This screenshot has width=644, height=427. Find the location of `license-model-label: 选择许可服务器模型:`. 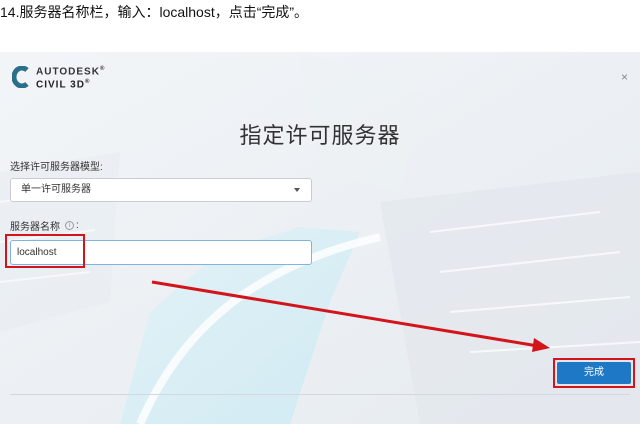

license-model-label: 选择许可服务器模型: is located at coordinates (56, 167).